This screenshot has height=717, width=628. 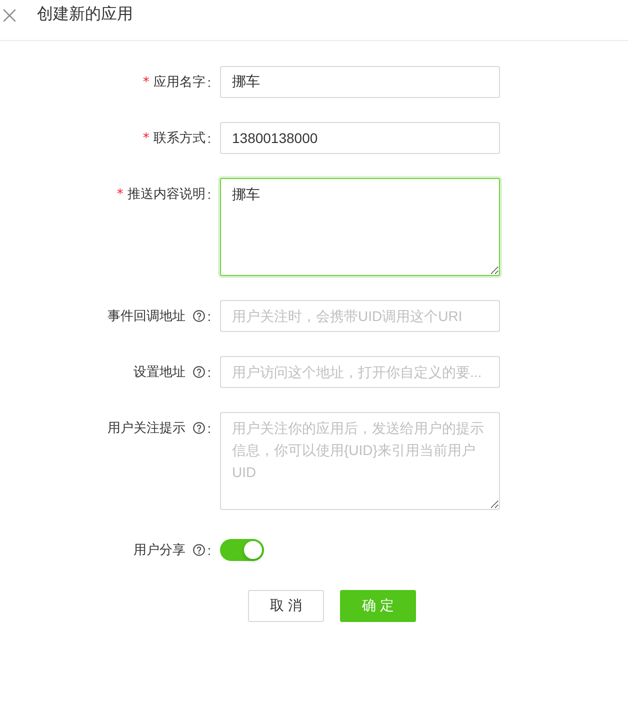 I want to click on field-label: 事件回调地址, so click(x=146, y=316).